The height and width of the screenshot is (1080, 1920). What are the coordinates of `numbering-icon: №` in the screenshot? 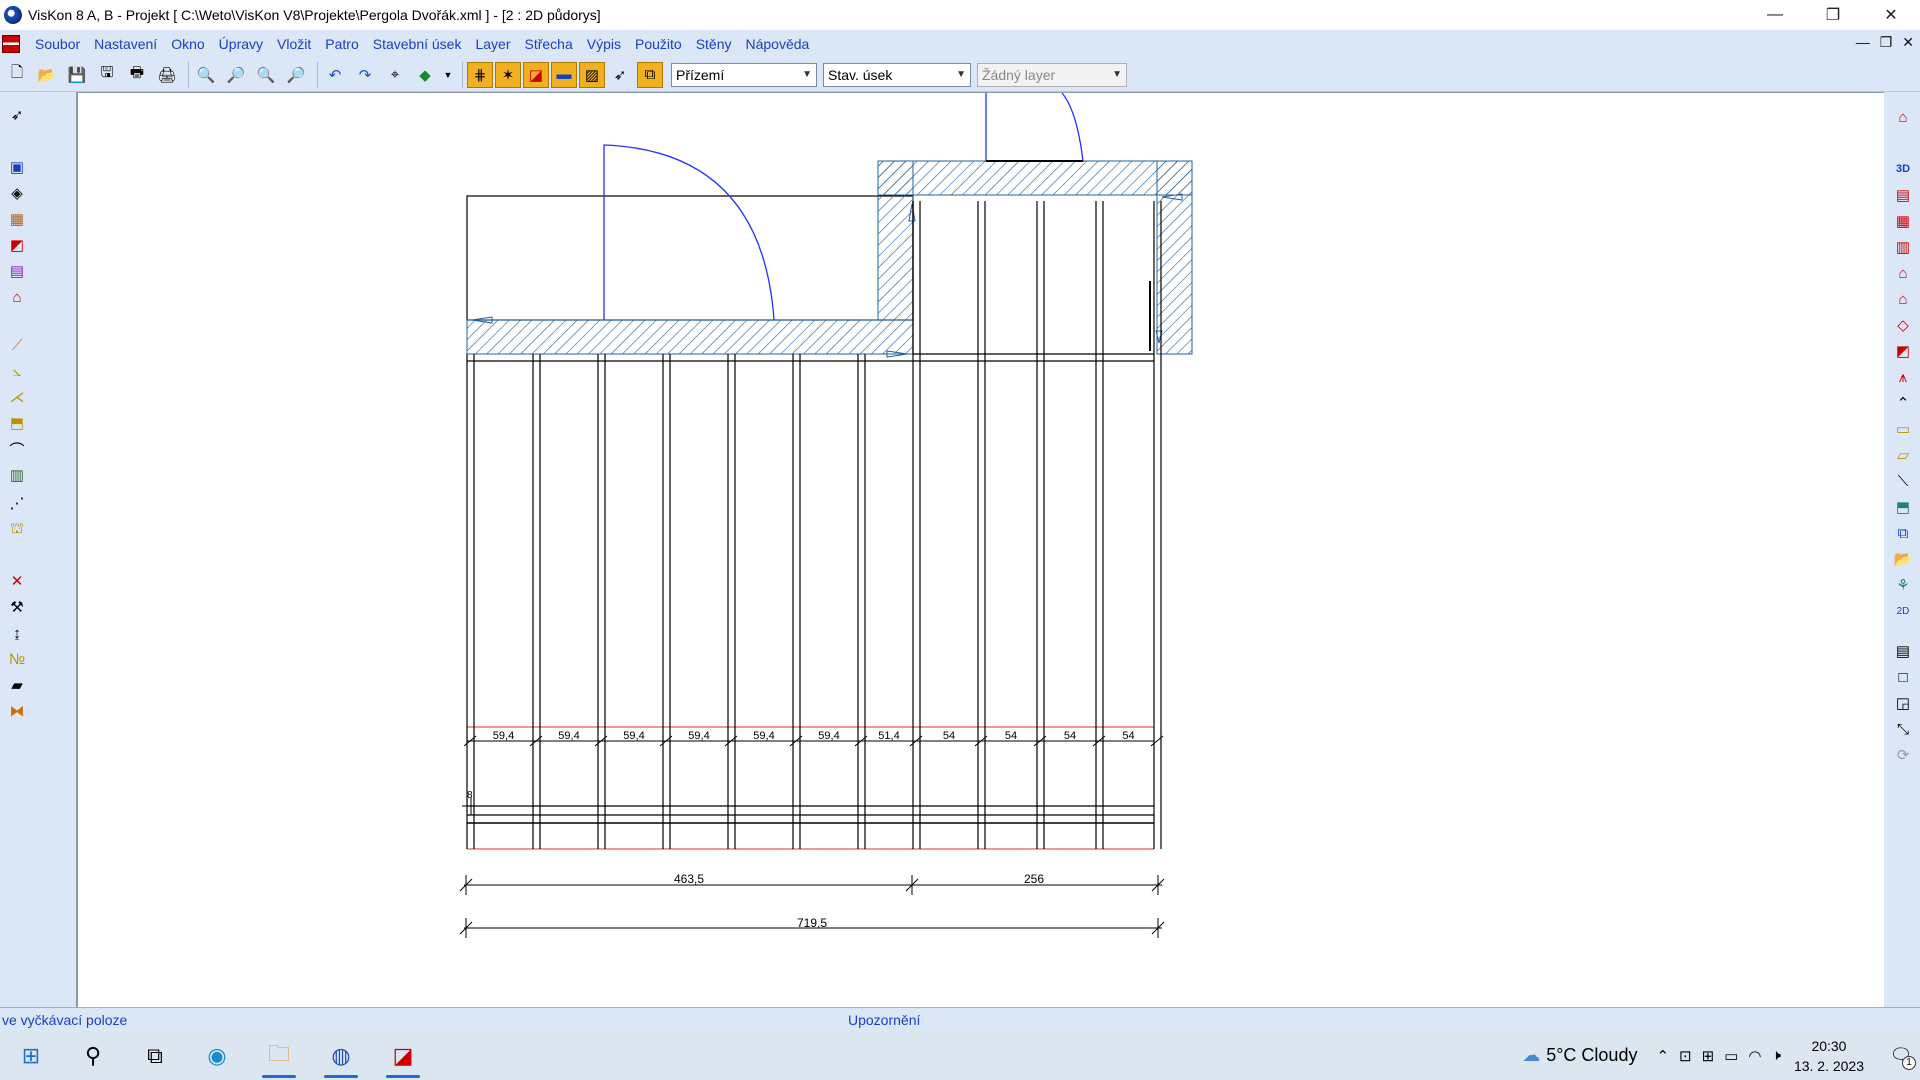 It's located at (17, 659).